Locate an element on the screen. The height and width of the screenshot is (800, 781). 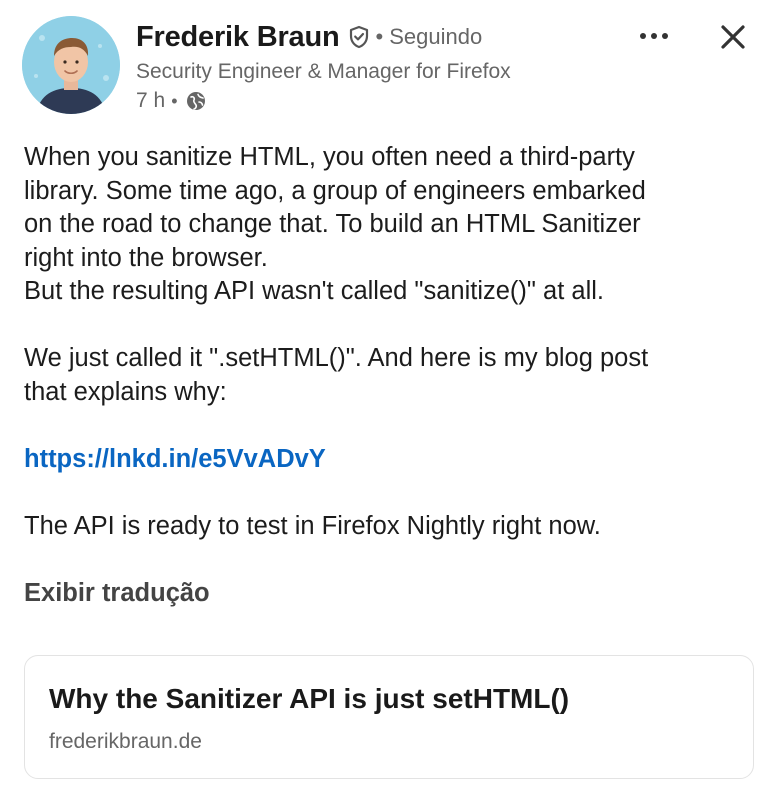
link-card-domain: frederikbraun.de is located at coordinates (125, 741).